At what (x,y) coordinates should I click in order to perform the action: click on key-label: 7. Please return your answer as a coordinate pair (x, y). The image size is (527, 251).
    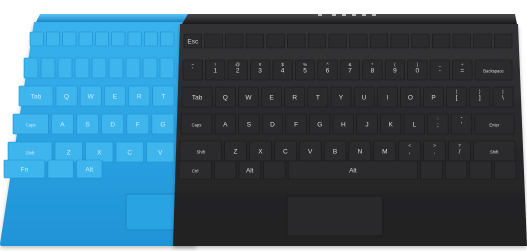
    Looking at the image, I should click on (350, 71).